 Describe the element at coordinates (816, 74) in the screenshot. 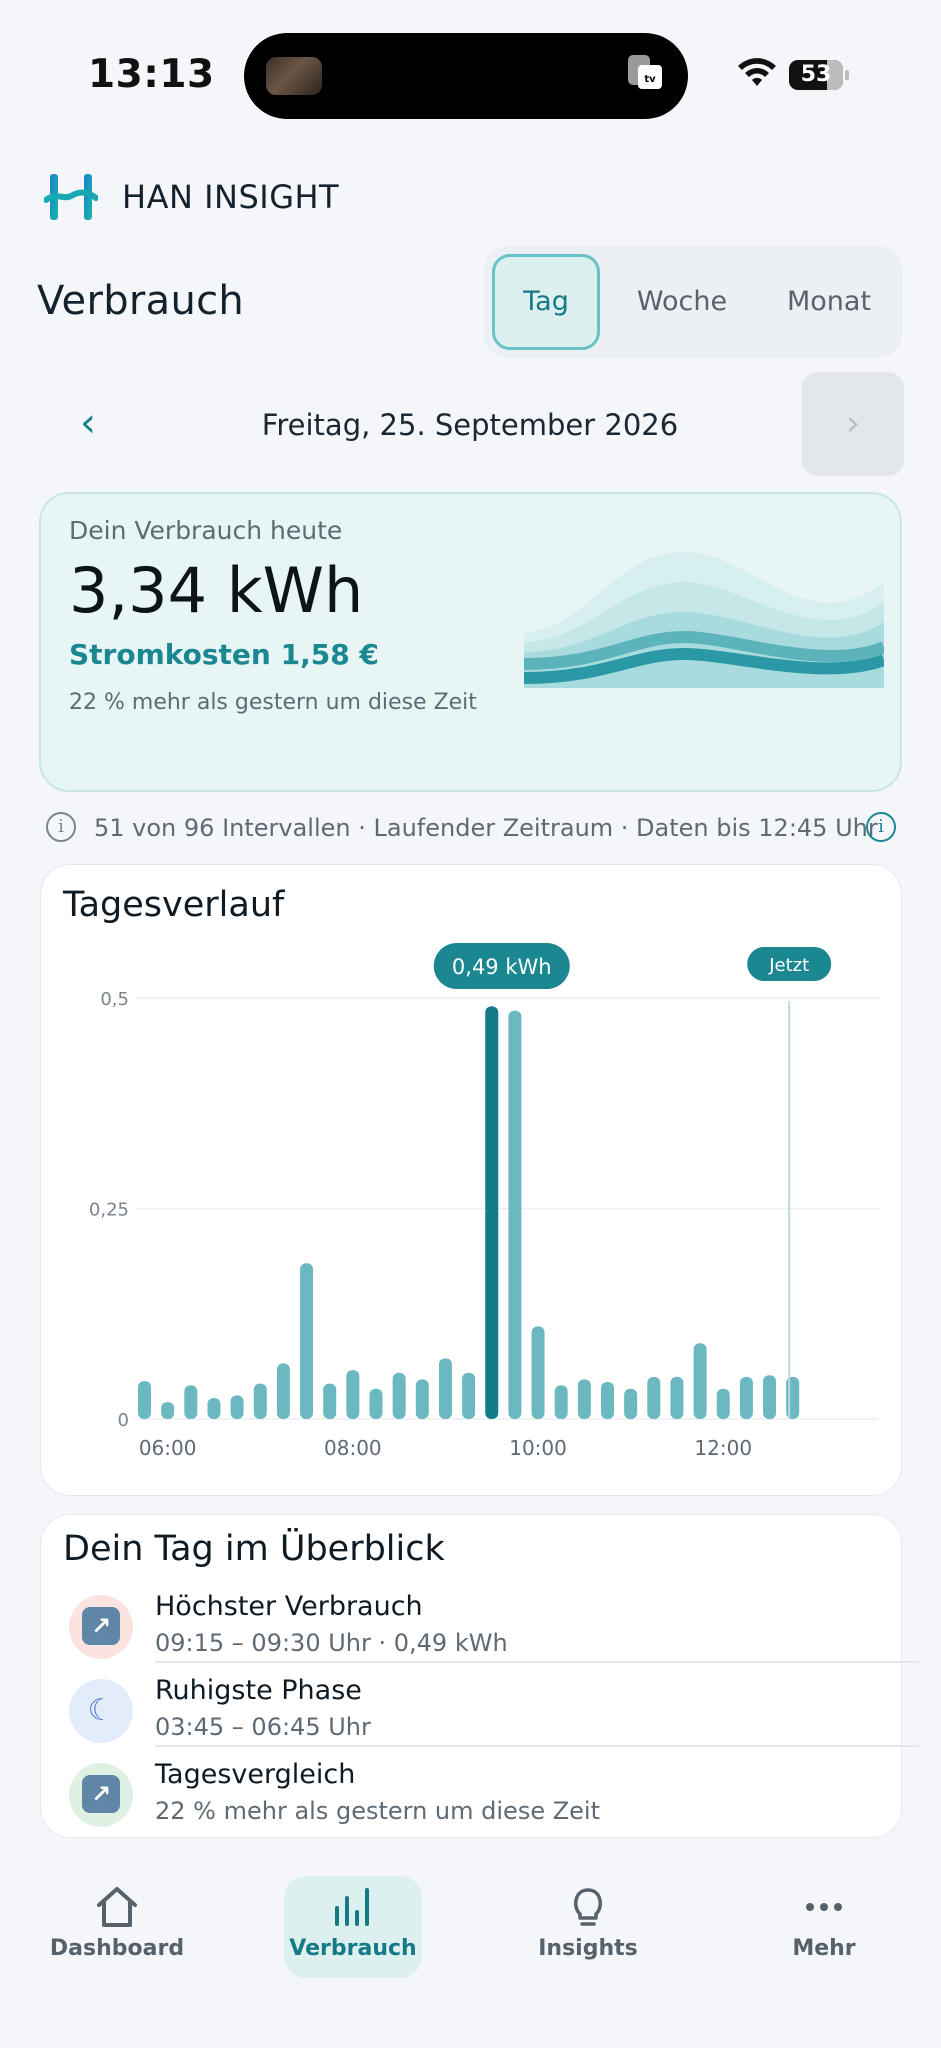

I see `battery-level: 53` at that location.